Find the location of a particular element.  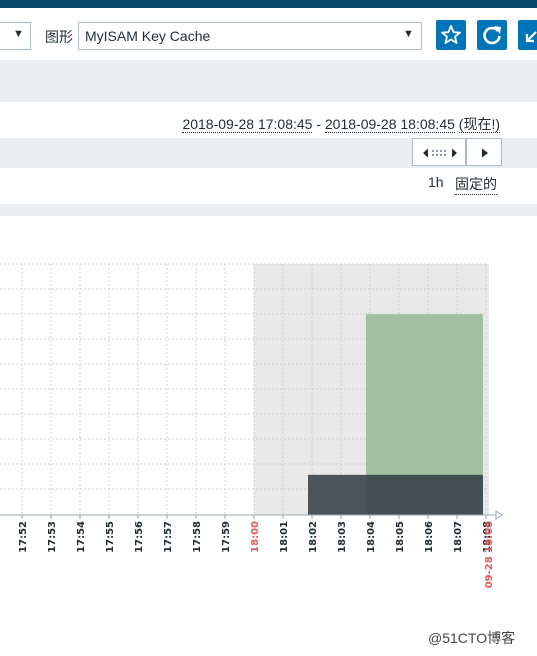

kiosk-mode-button is located at coordinates (527, 35).